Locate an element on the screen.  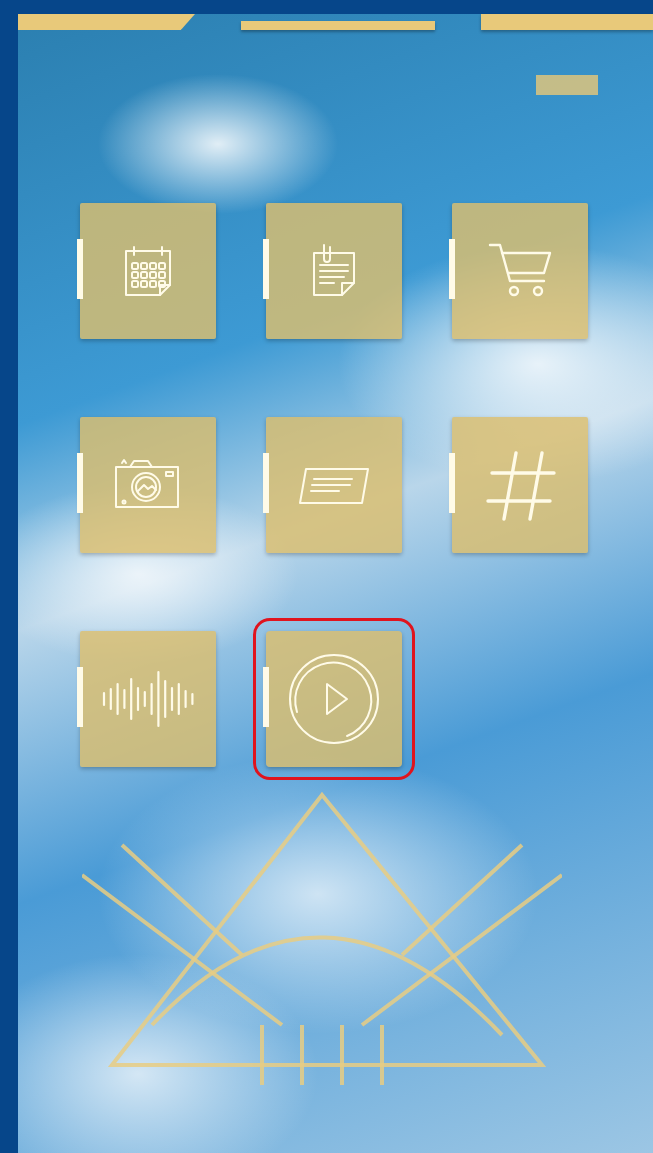
play-icon is located at coordinates (334, 699).